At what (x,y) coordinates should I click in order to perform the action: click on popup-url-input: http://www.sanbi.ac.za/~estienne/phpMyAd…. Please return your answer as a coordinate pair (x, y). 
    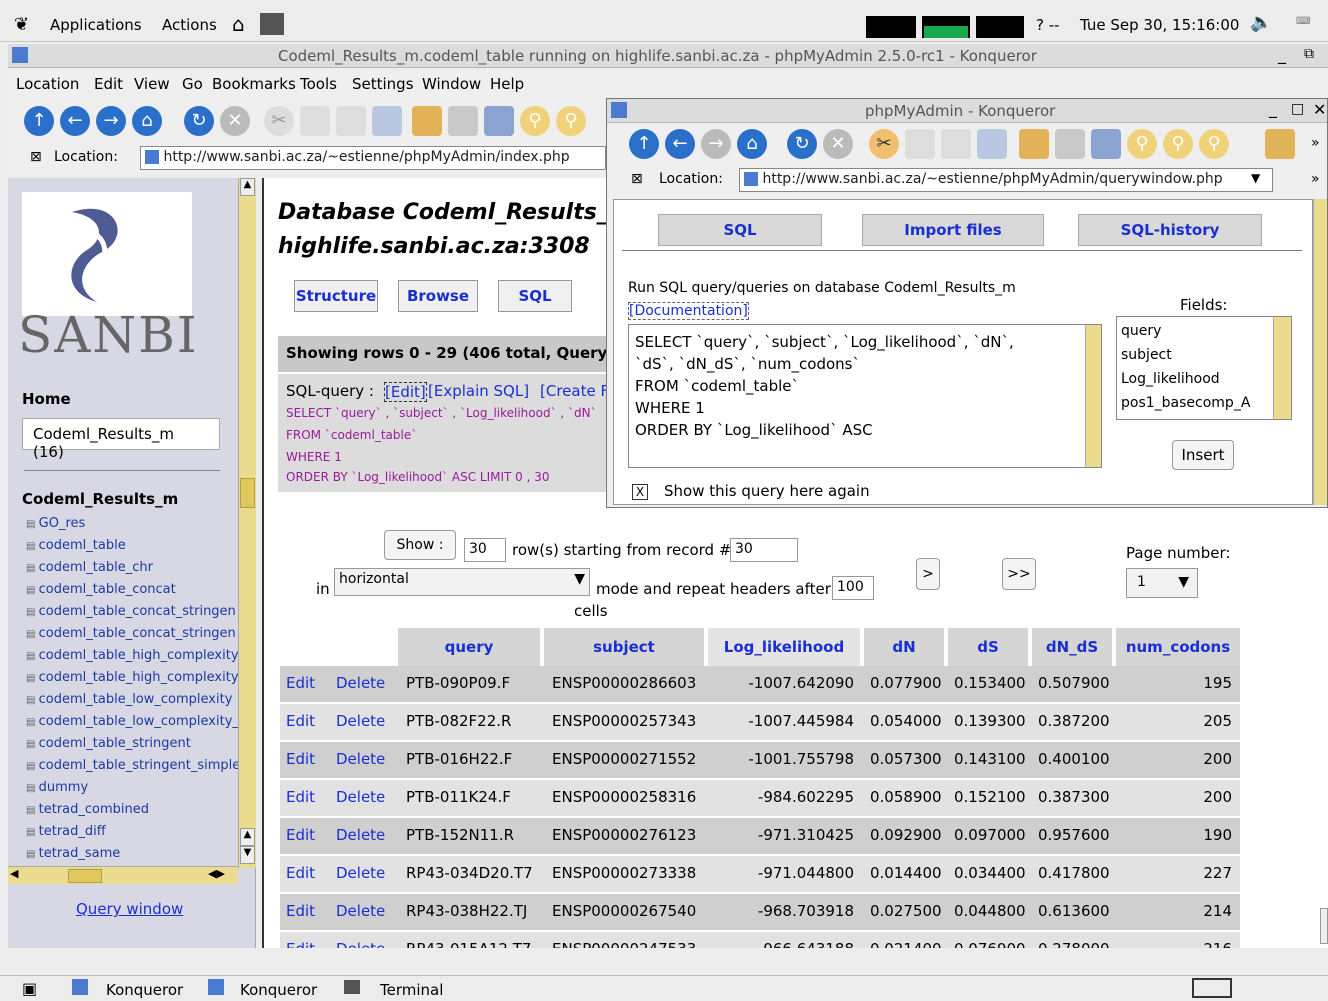
    Looking at the image, I should click on (1006, 180).